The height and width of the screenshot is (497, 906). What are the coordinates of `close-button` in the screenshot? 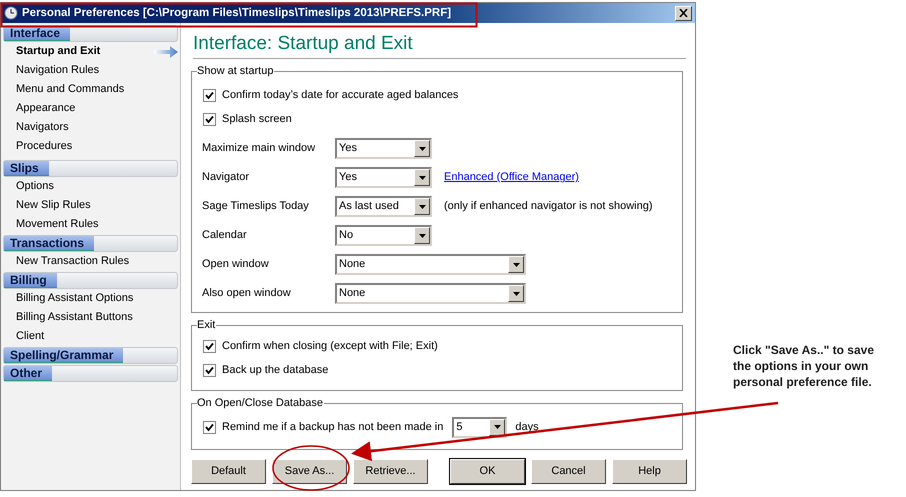 It's located at (683, 13).